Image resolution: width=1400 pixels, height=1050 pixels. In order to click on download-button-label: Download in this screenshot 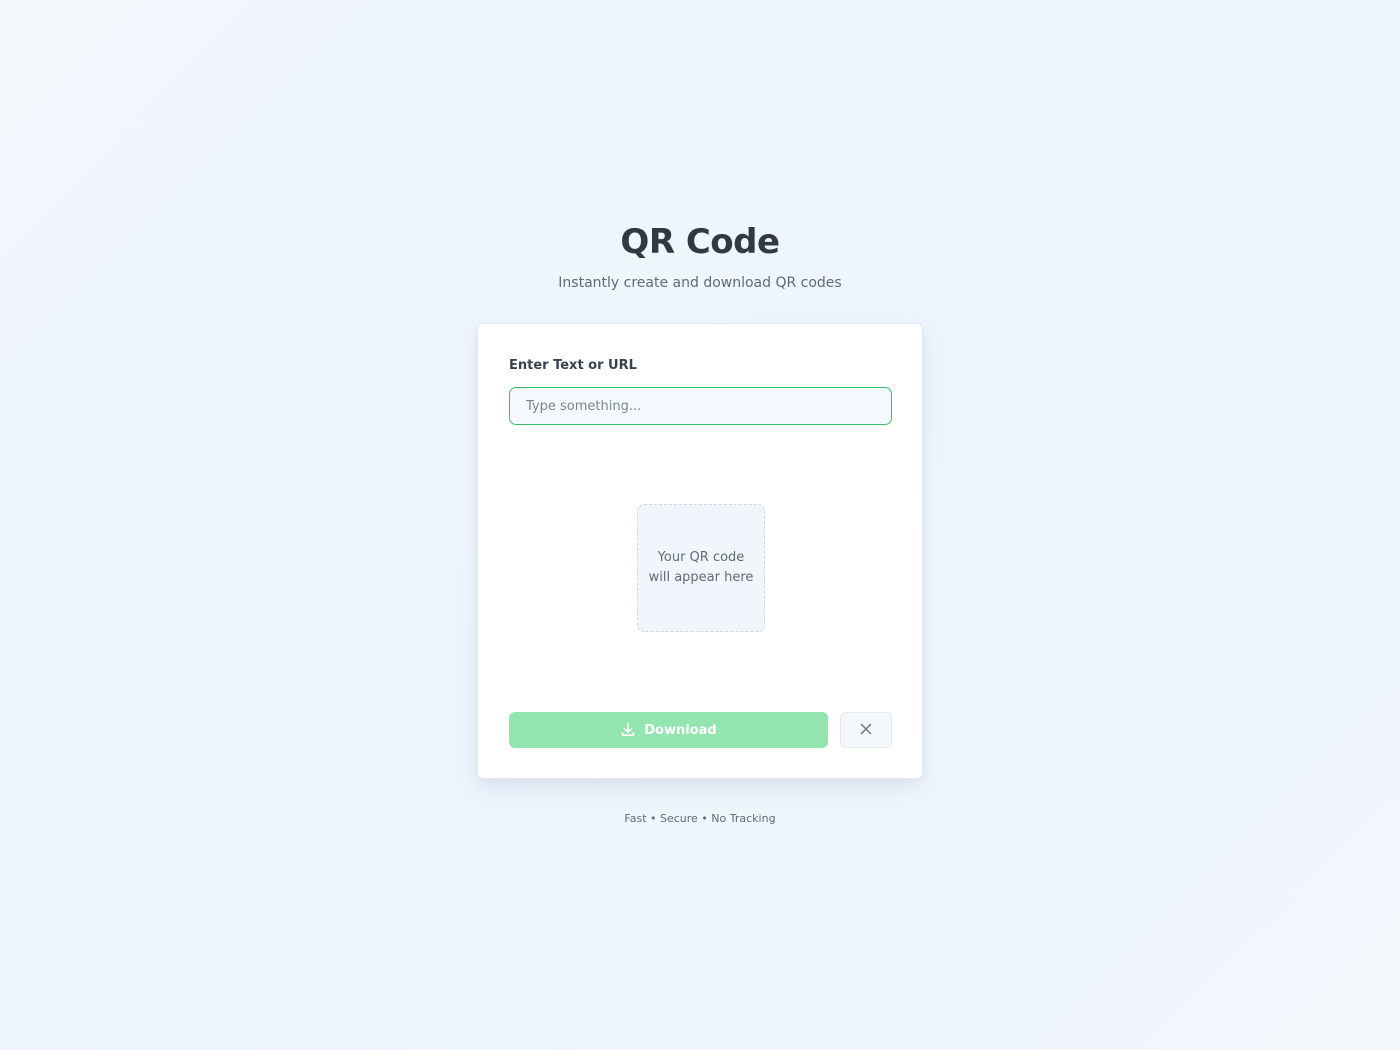, I will do `click(680, 730)`.